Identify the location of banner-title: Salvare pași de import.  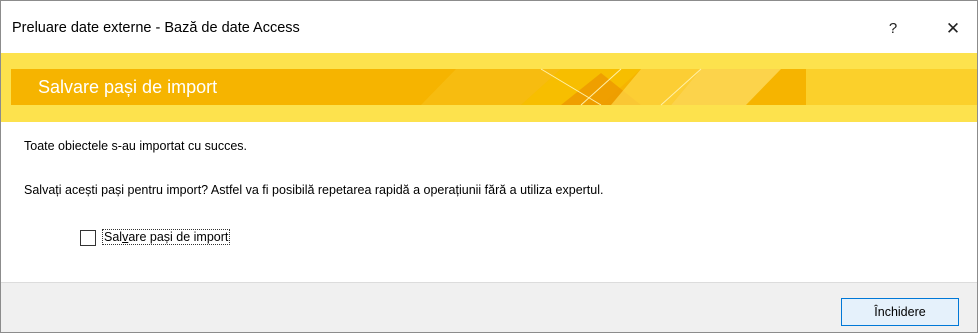
(128, 87).